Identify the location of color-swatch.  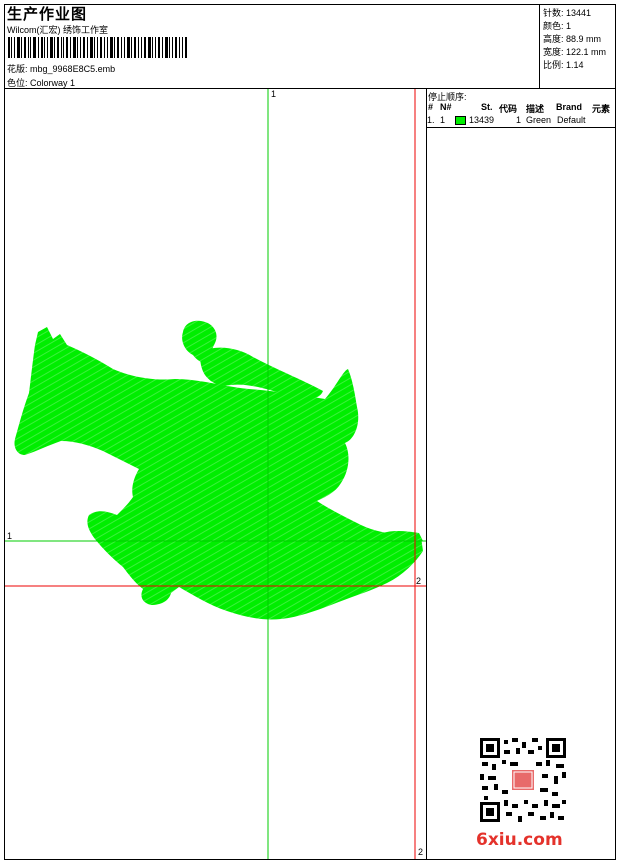
(460, 120).